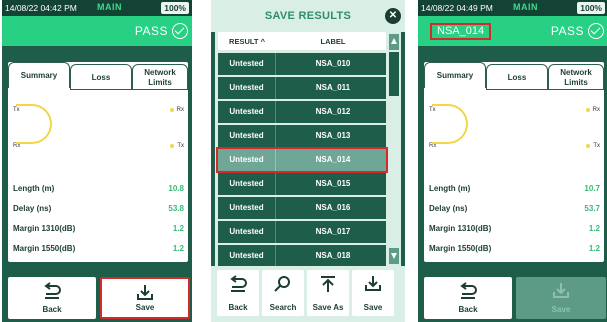  Describe the element at coordinates (302, 88) in the screenshot. I see `table-row: Untested NSA_011` at that location.